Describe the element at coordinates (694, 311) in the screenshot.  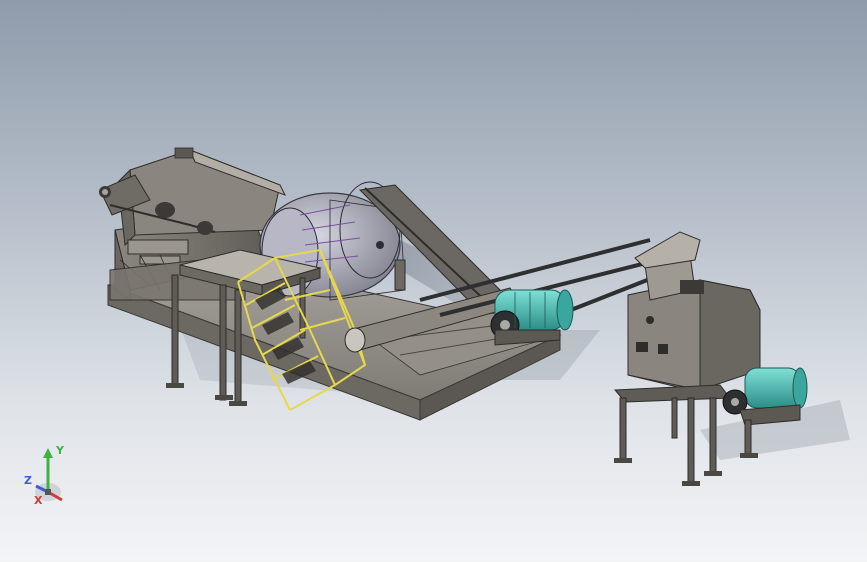
I see `hammer-mill` at that location.